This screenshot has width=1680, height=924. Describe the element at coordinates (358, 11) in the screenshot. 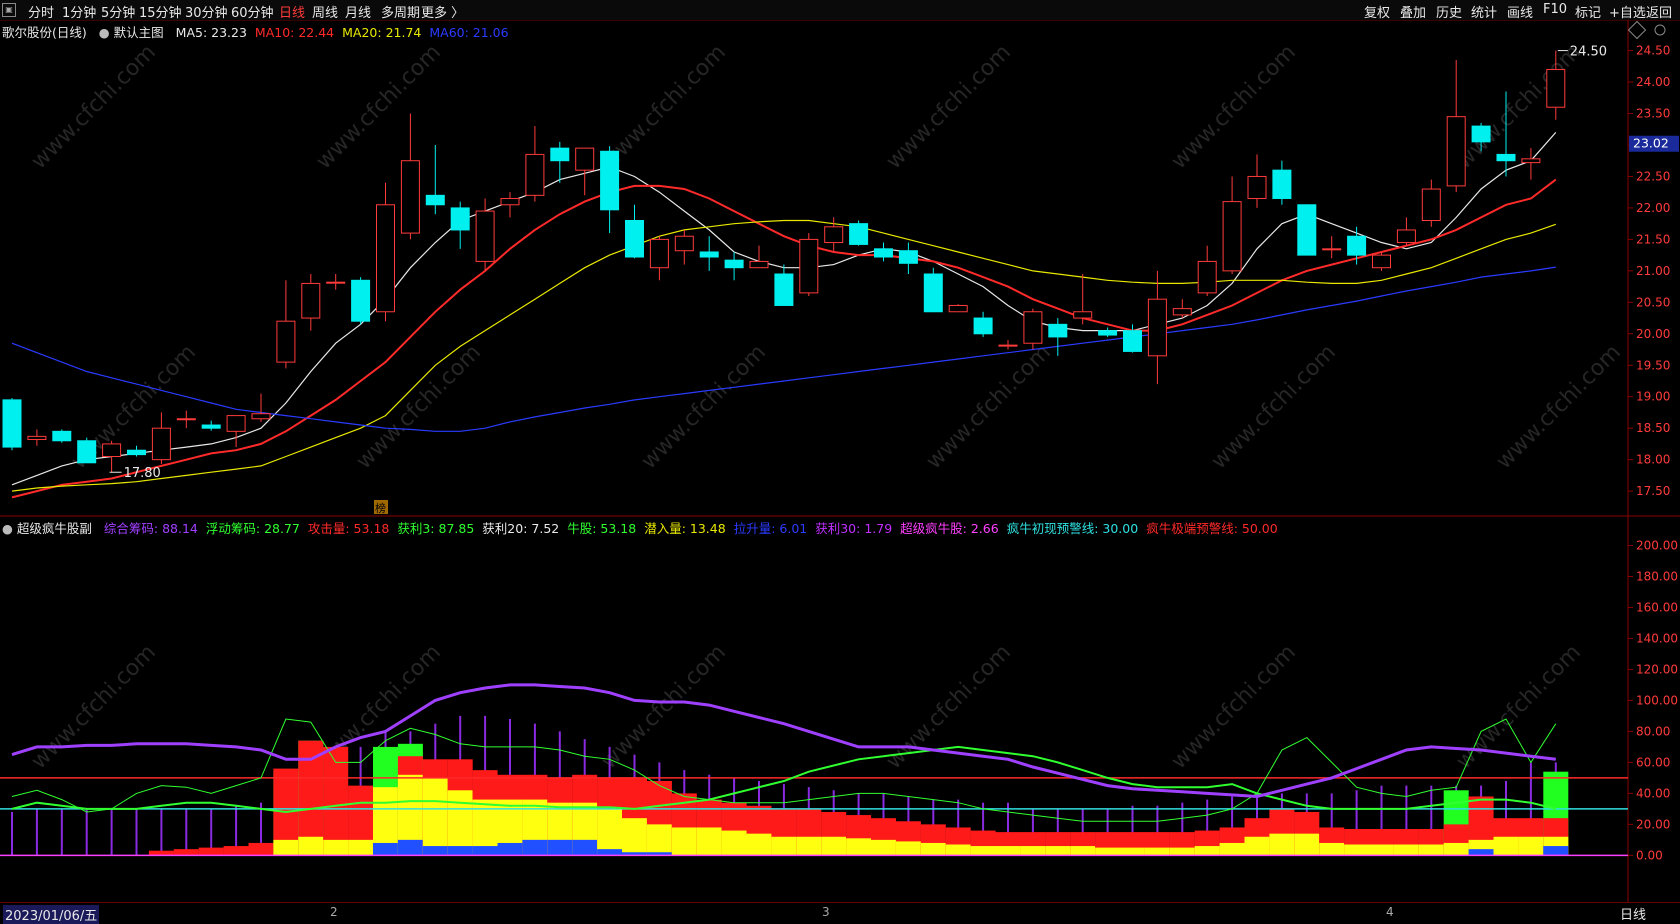

I see `period-tab-8: 月线` at that location.